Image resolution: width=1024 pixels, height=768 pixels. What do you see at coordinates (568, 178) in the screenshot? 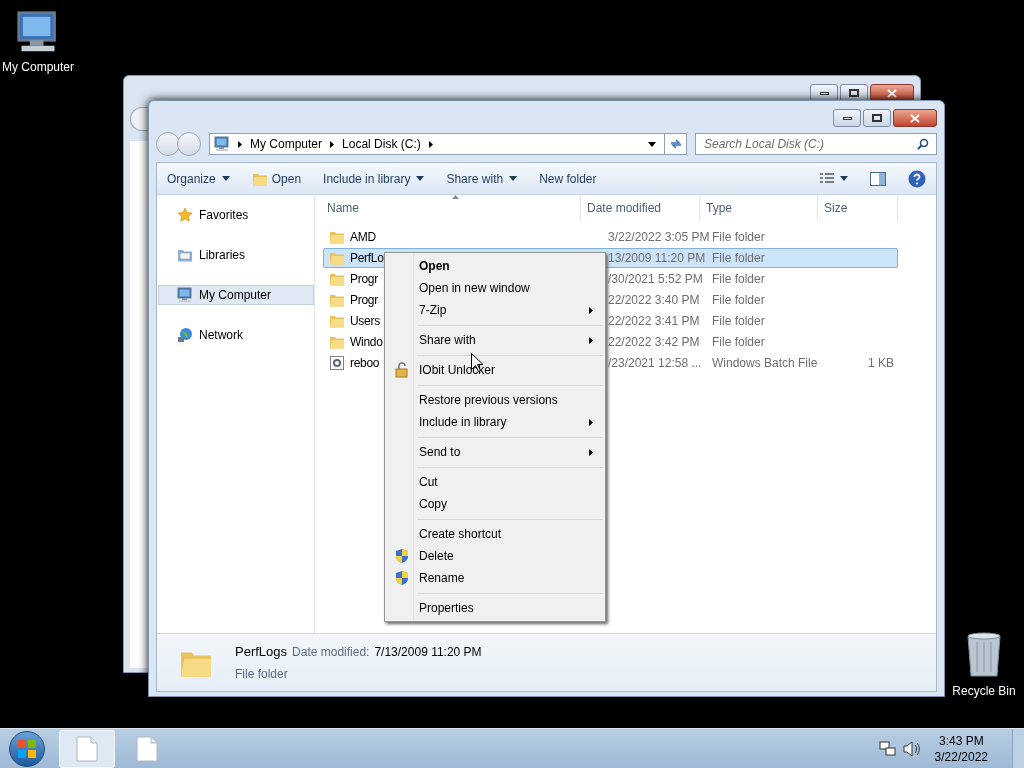
I see `toolbar-button: New folder` at bounding box center [568, 178].